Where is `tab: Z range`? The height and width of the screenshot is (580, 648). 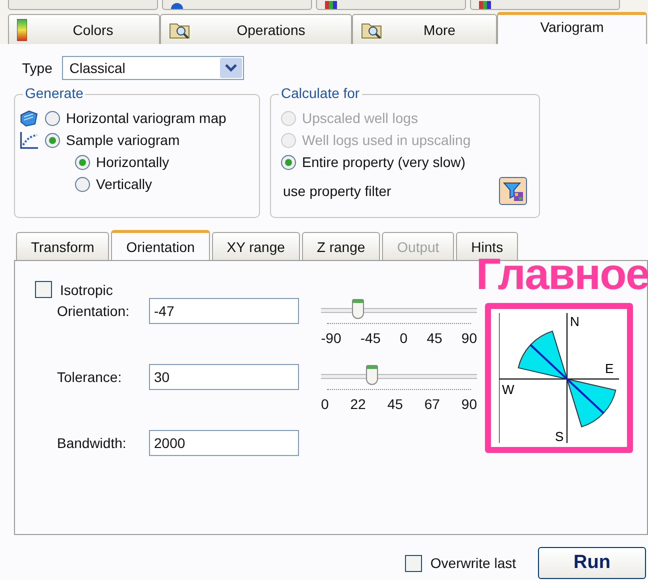
tab: Z range is located at coordinates (341, 246).